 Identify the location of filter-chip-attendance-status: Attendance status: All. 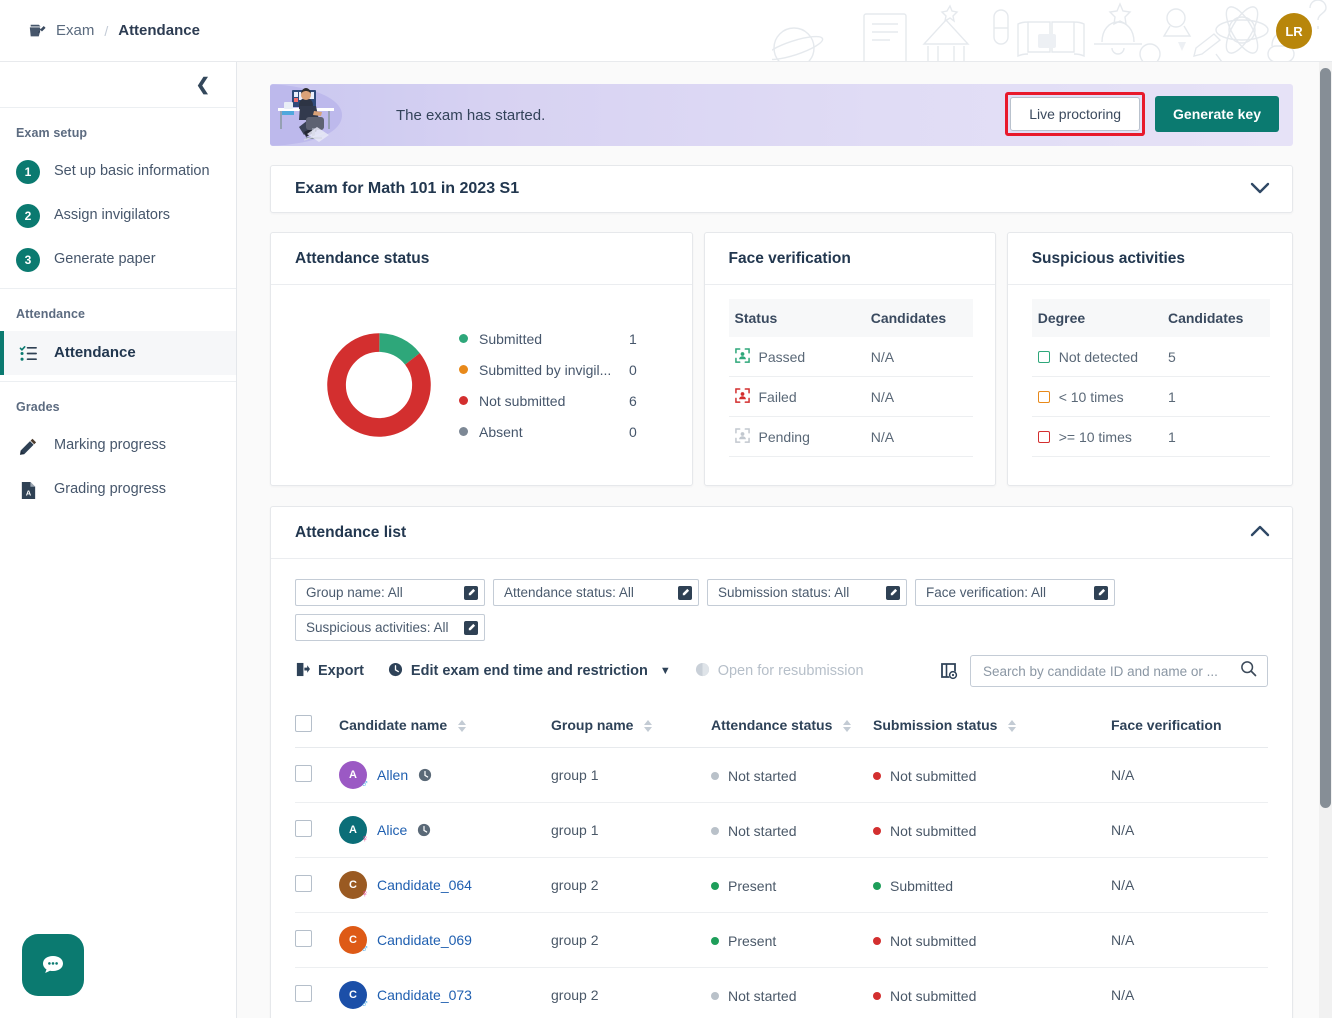
(596, 592).